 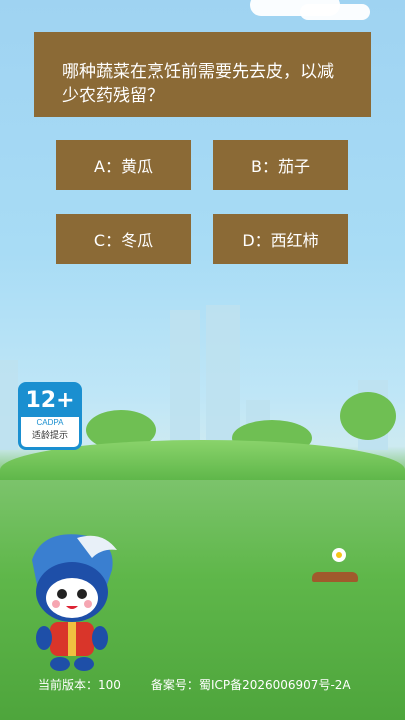 What do you see at coordinates (368, 416) in the screenshot?
I see `tree` at bounding box center [368, 416].